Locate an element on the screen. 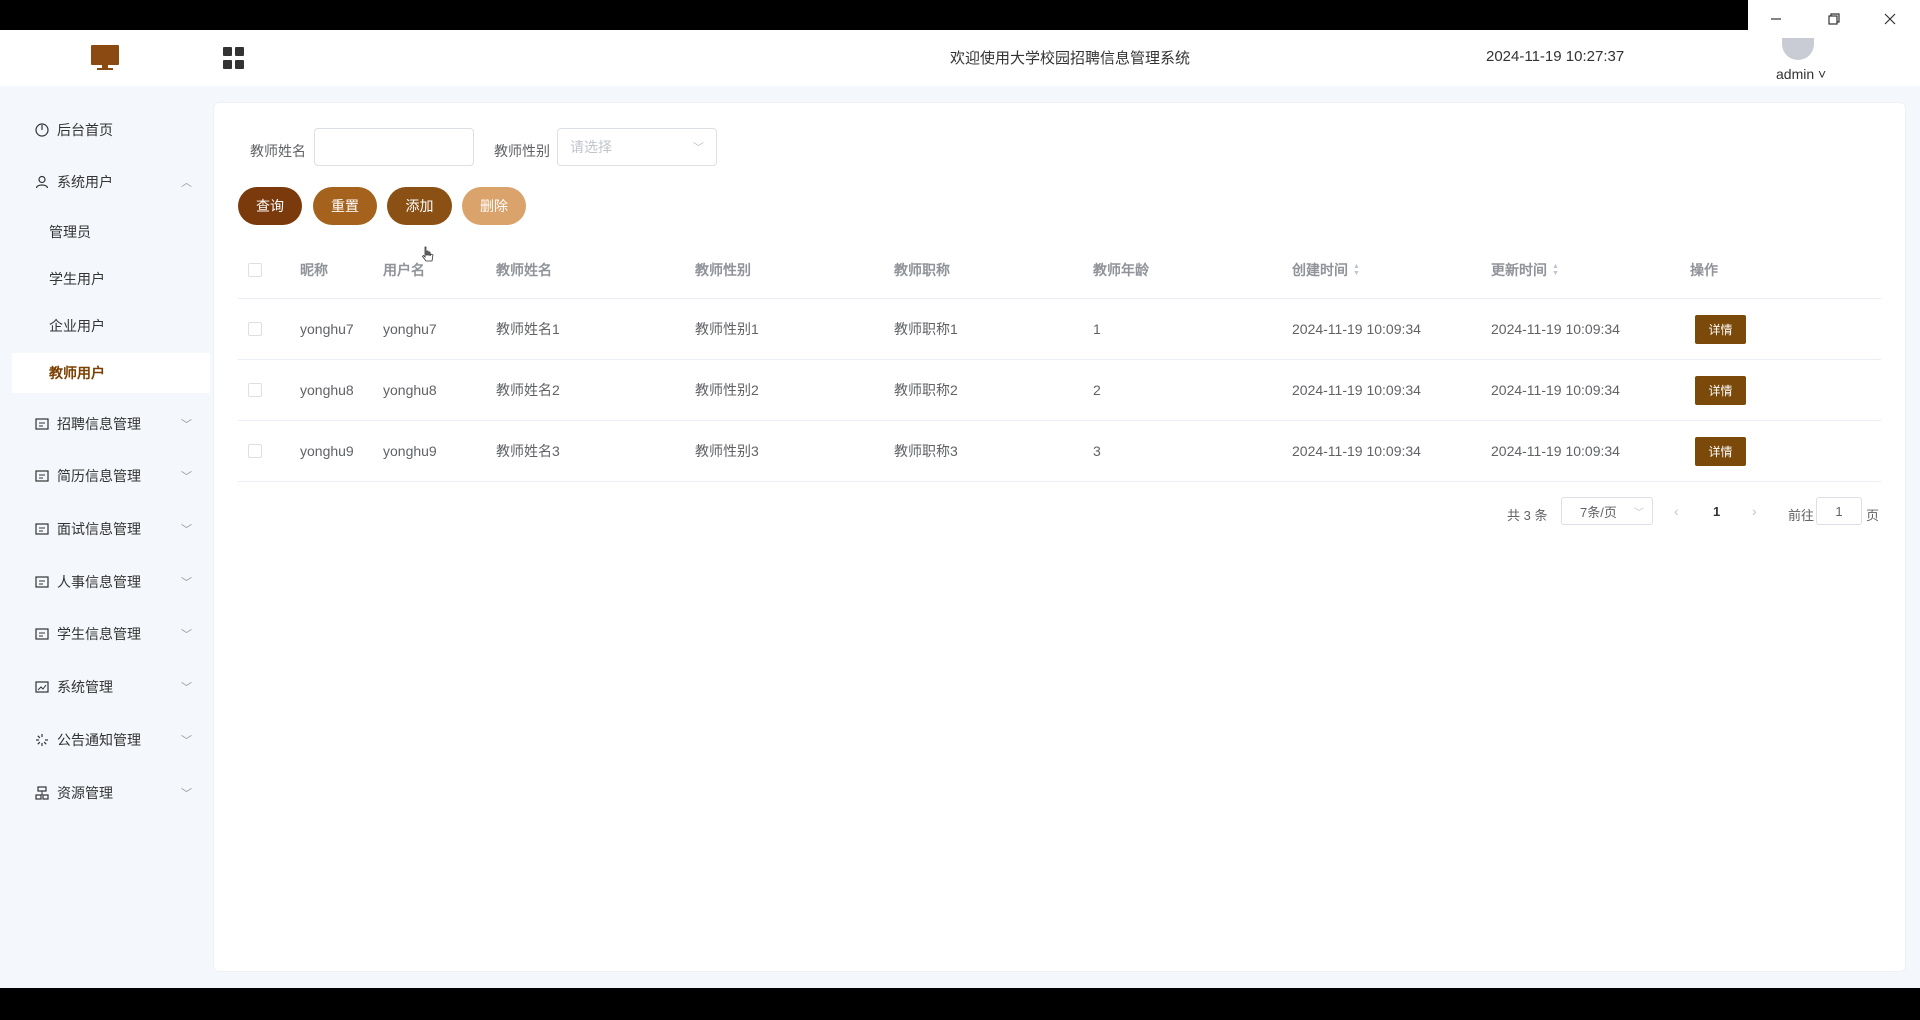 Image resolution: width=1920 pixels, height=1020 pixels. sidebar-subitem-label: 管理员 is located at coordinates (70, 232).